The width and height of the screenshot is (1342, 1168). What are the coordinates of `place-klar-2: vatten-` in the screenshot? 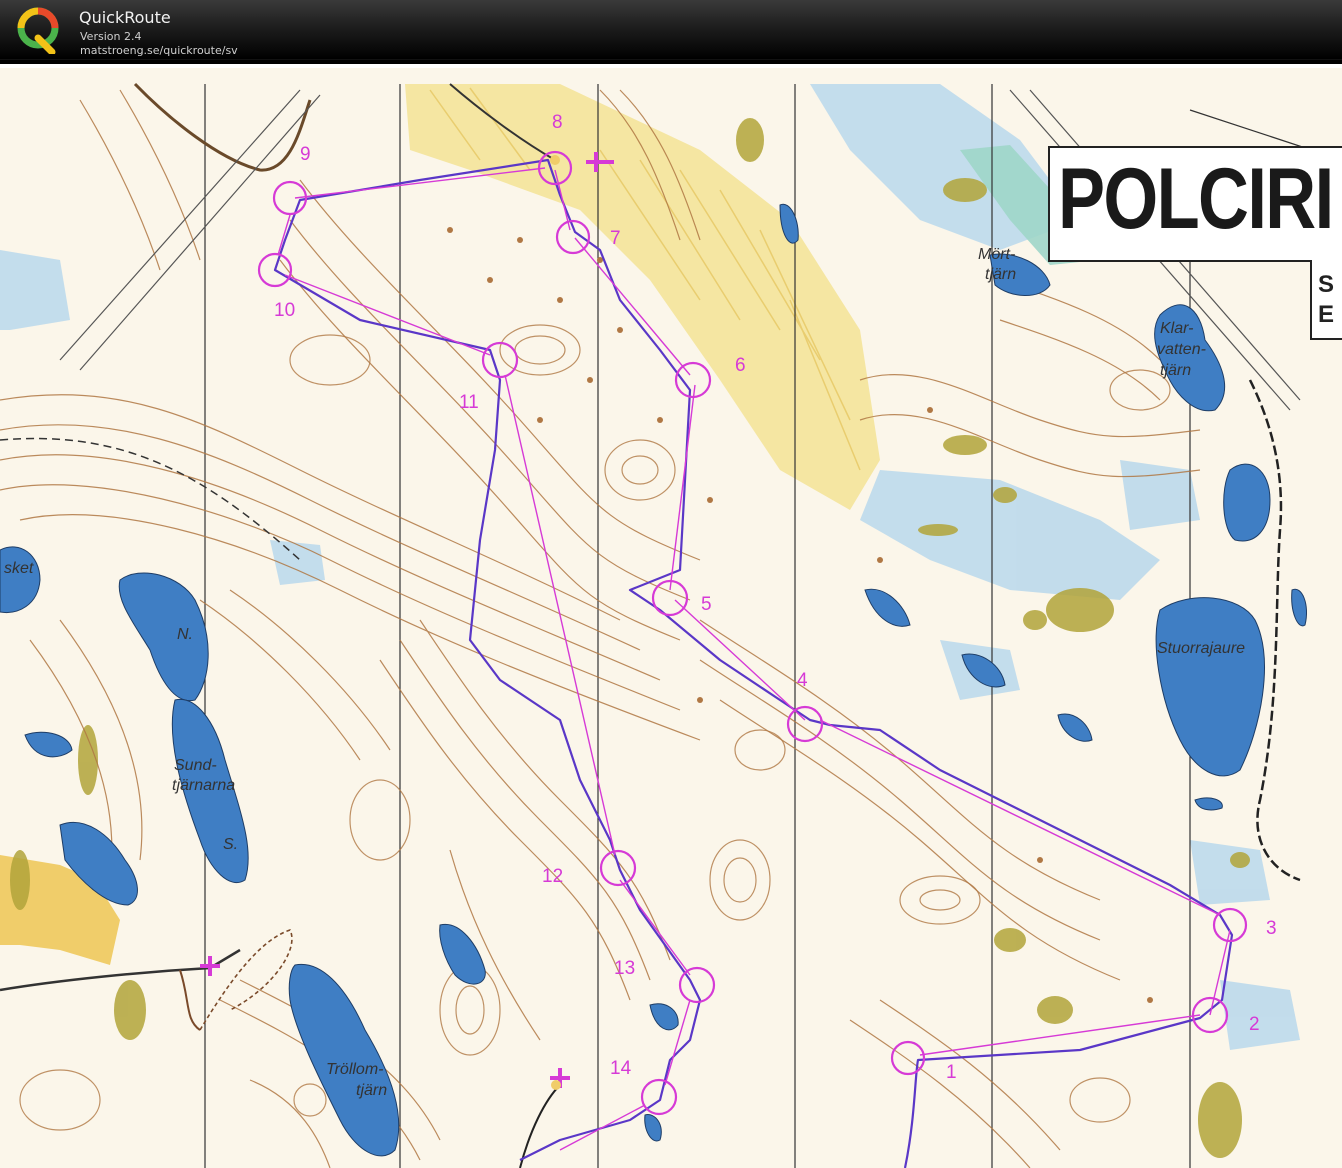 It's located at (1181, 349).